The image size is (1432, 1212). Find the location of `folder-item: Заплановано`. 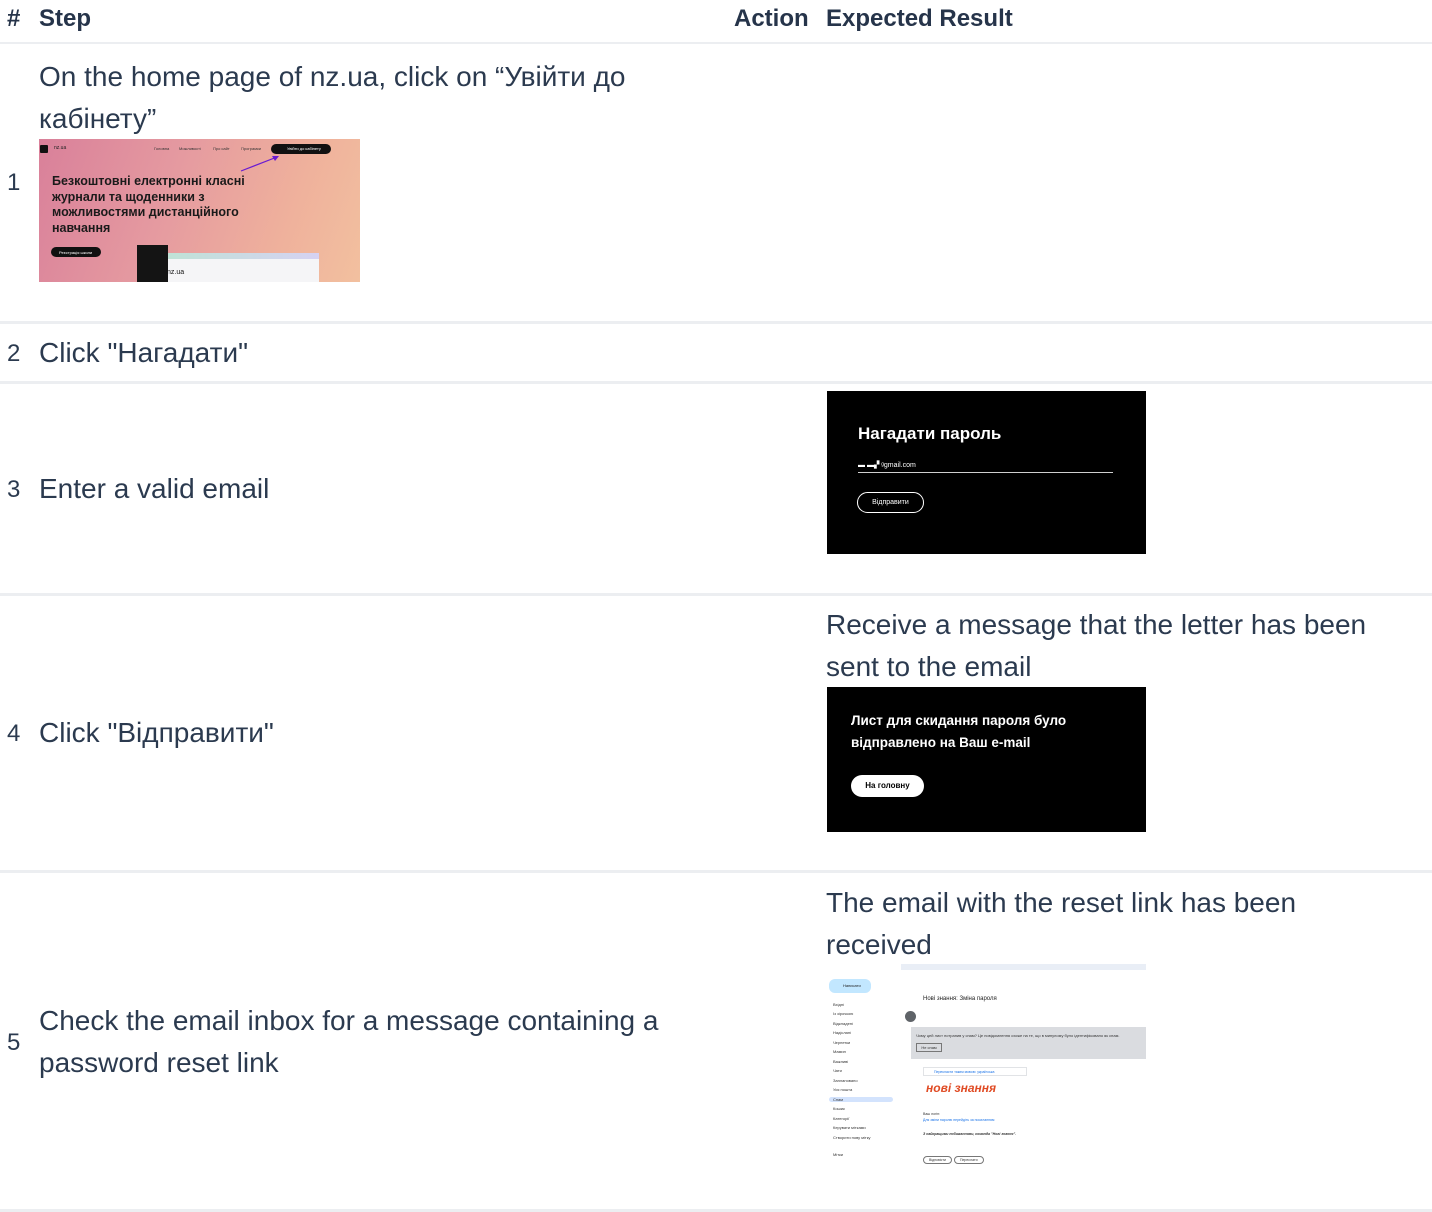

folder-item: Заплановано is located at coordinates (845, 1080).